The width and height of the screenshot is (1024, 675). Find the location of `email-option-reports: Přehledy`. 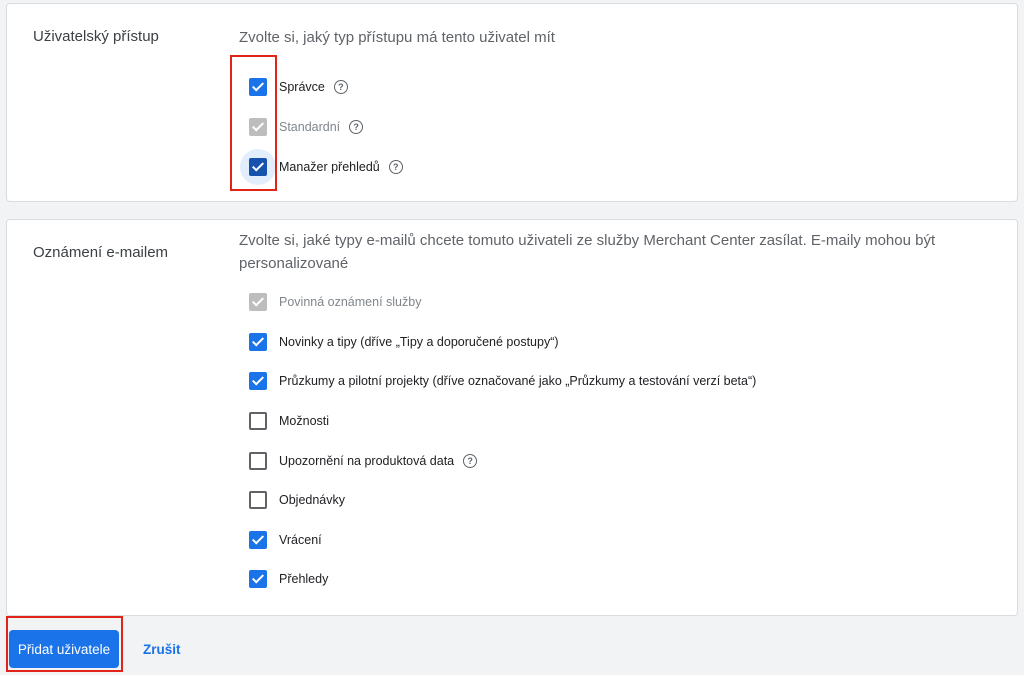

email-option-reports: Přehledy is located at coordinates (288, 579).